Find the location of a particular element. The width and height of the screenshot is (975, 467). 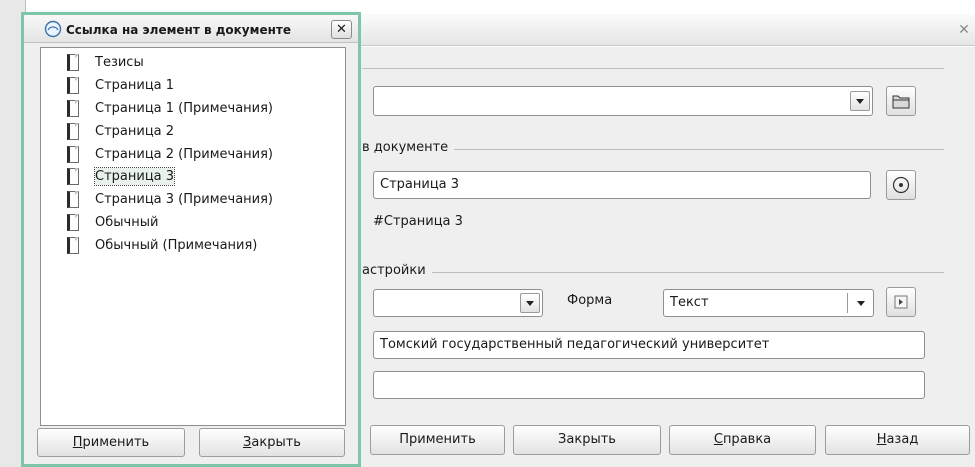

mnemonic: С is located at coordinates (718, 439).